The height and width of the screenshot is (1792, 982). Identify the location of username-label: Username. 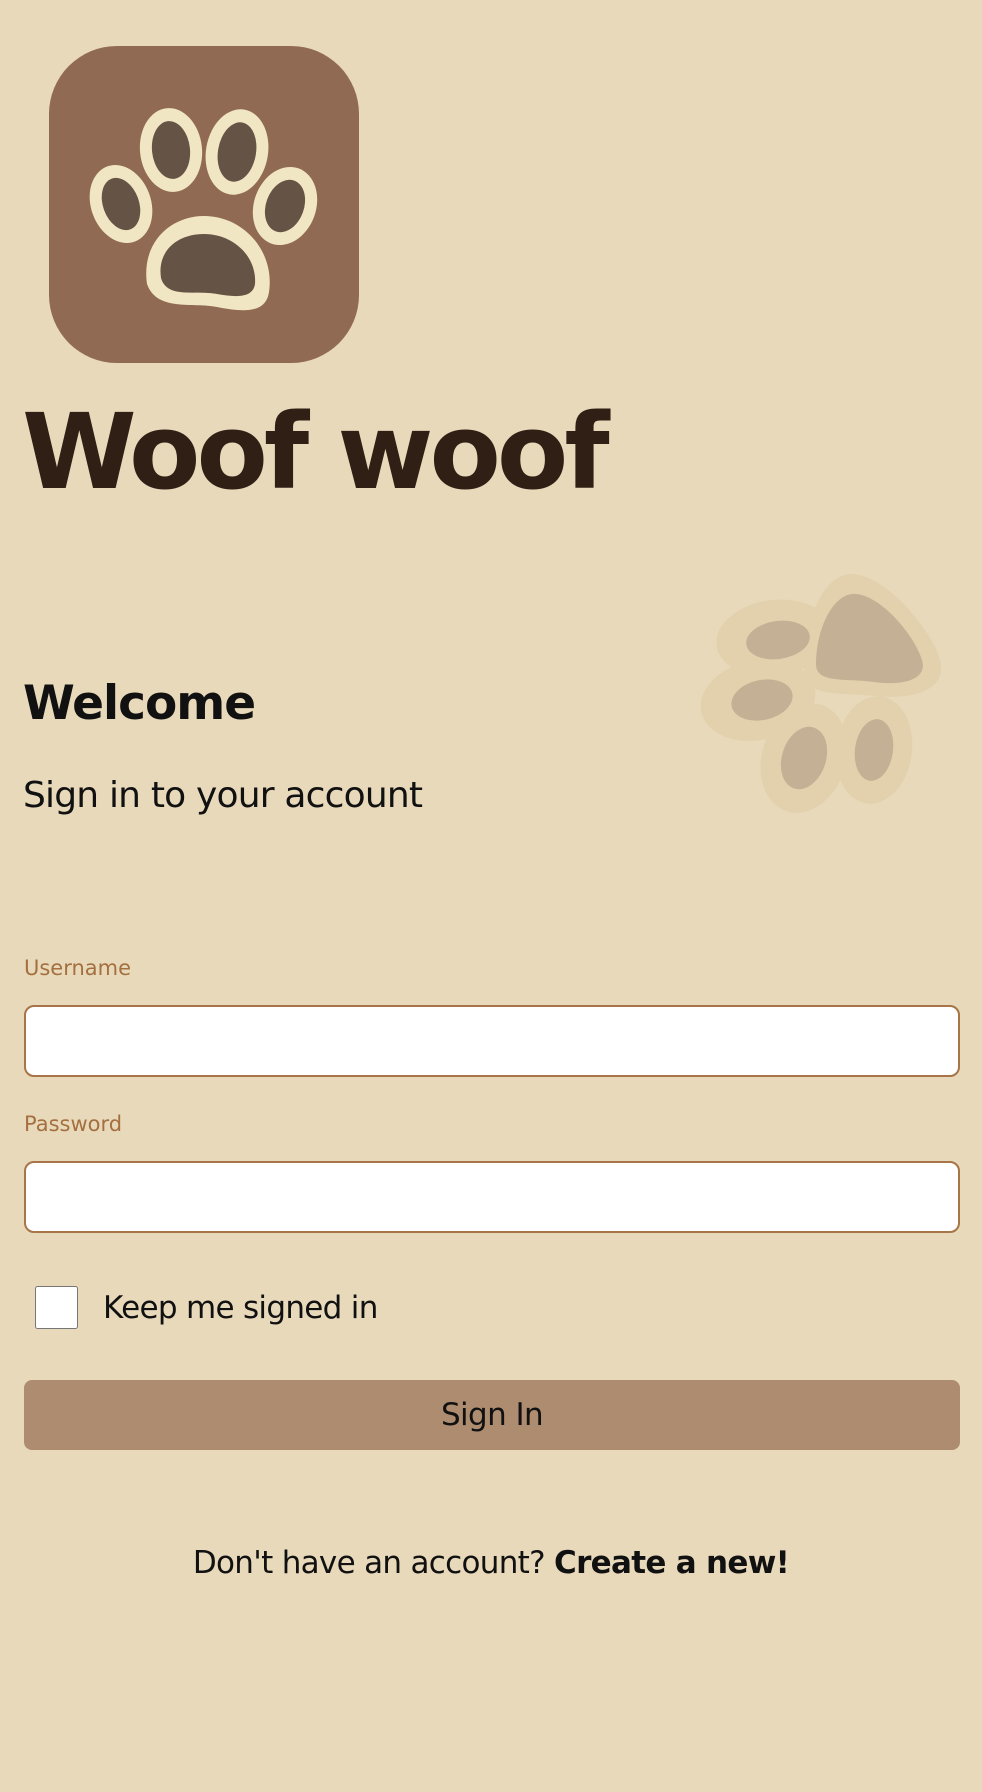
(78, 968).